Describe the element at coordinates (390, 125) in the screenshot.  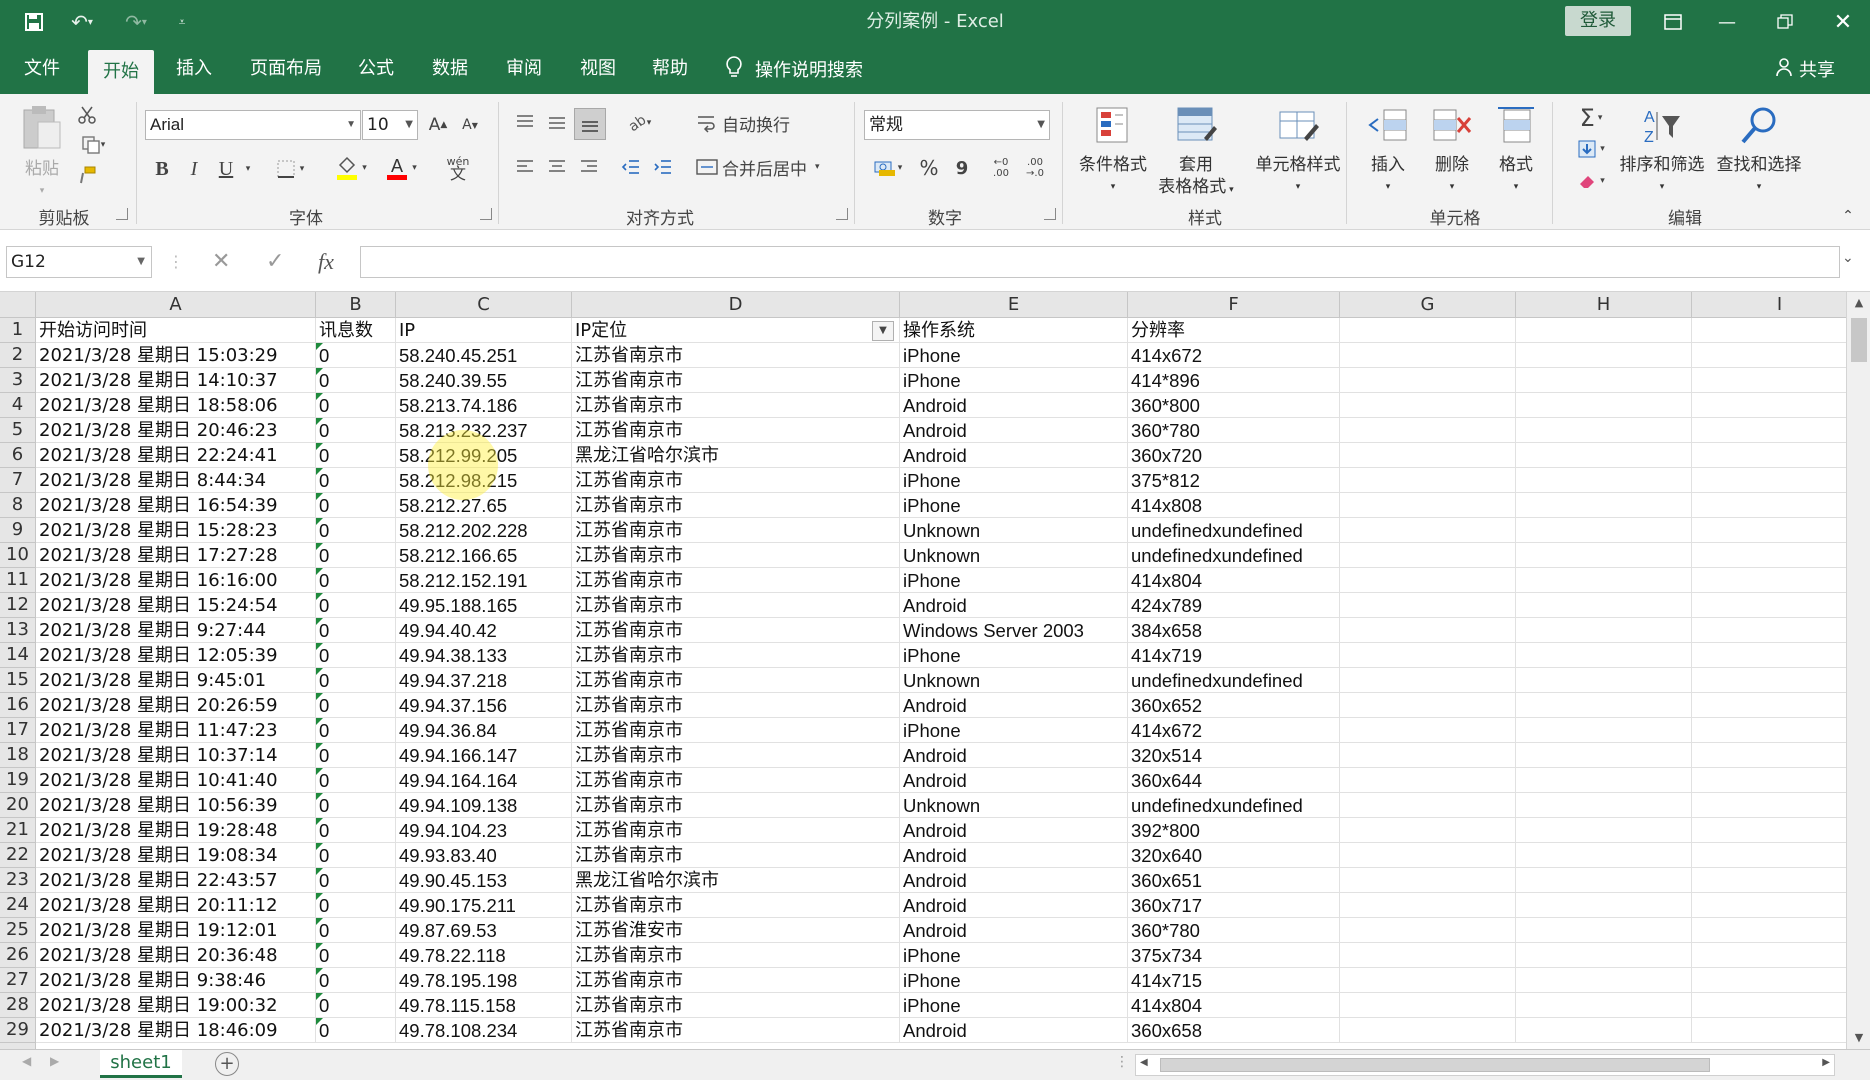
I see `font-size-combo: 10 ▼` at that location.